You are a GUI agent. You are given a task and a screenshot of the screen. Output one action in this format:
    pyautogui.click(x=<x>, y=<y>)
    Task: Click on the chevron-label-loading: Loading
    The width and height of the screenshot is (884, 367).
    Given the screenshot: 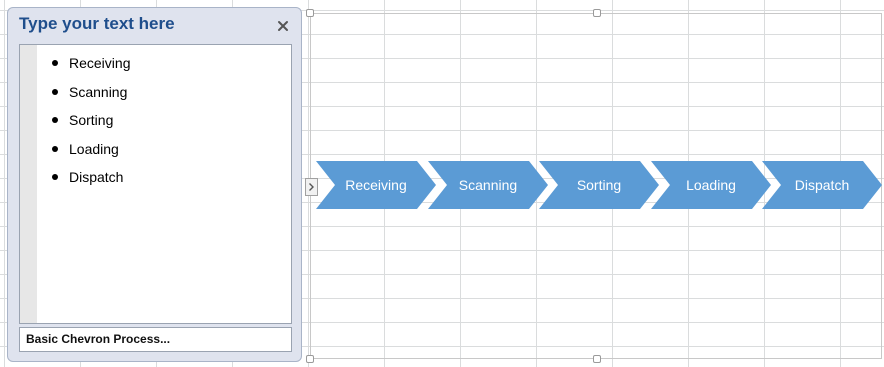 What is the action you would take?
    pyautogui.click(x=711, y=185)
    